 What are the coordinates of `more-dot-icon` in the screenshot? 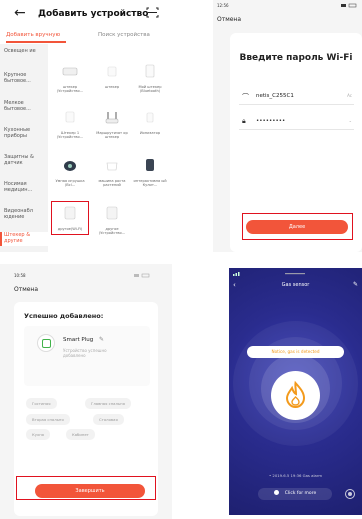 It's located at (276, 492).